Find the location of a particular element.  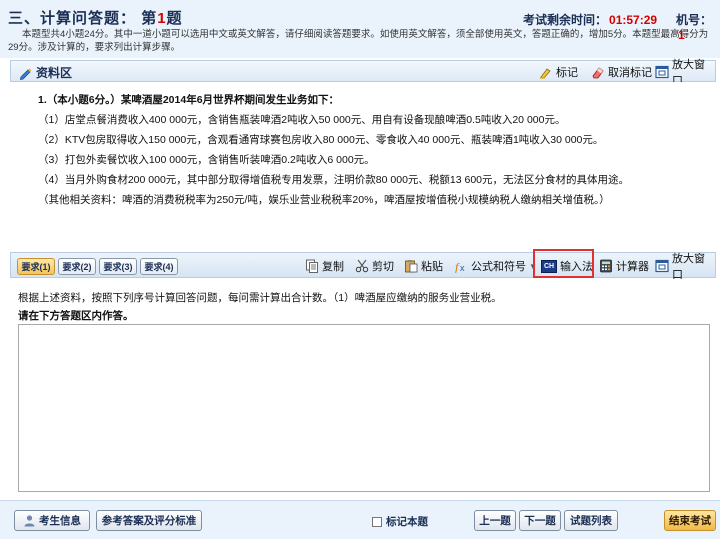

calculator-button: 计算器 is located at coordinates (624, 266).